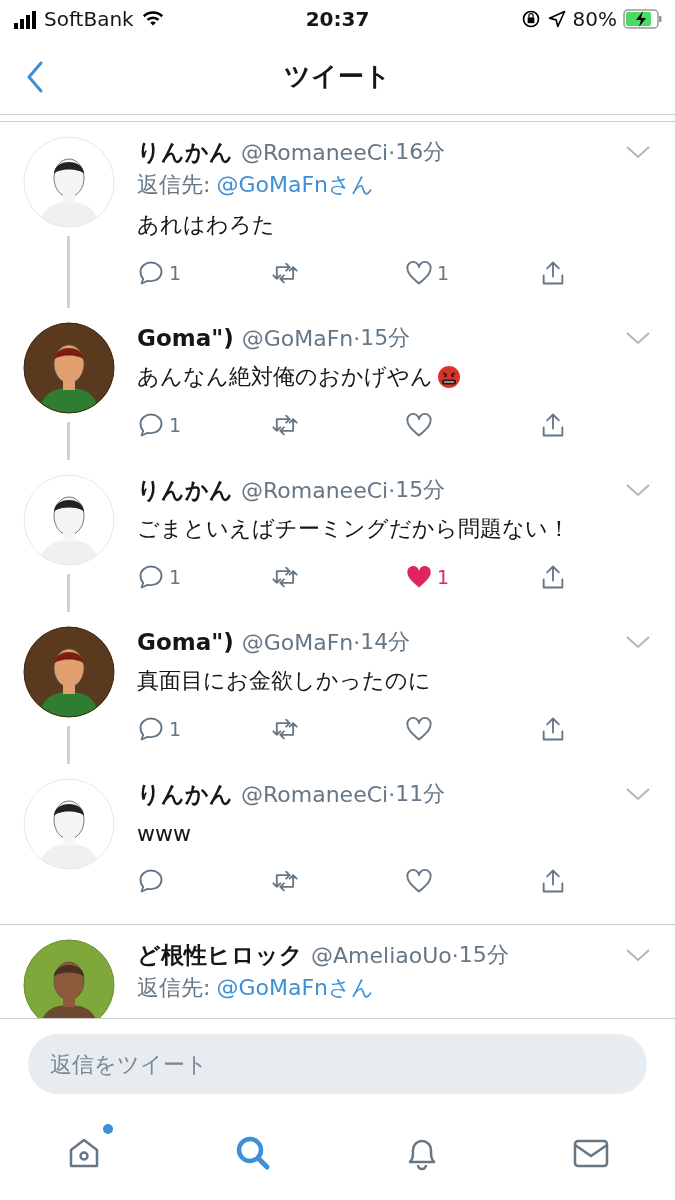 This screenshot has width=675, height=1200. I want to click on user-name: ど根性ヒロック, so click(220, 955).